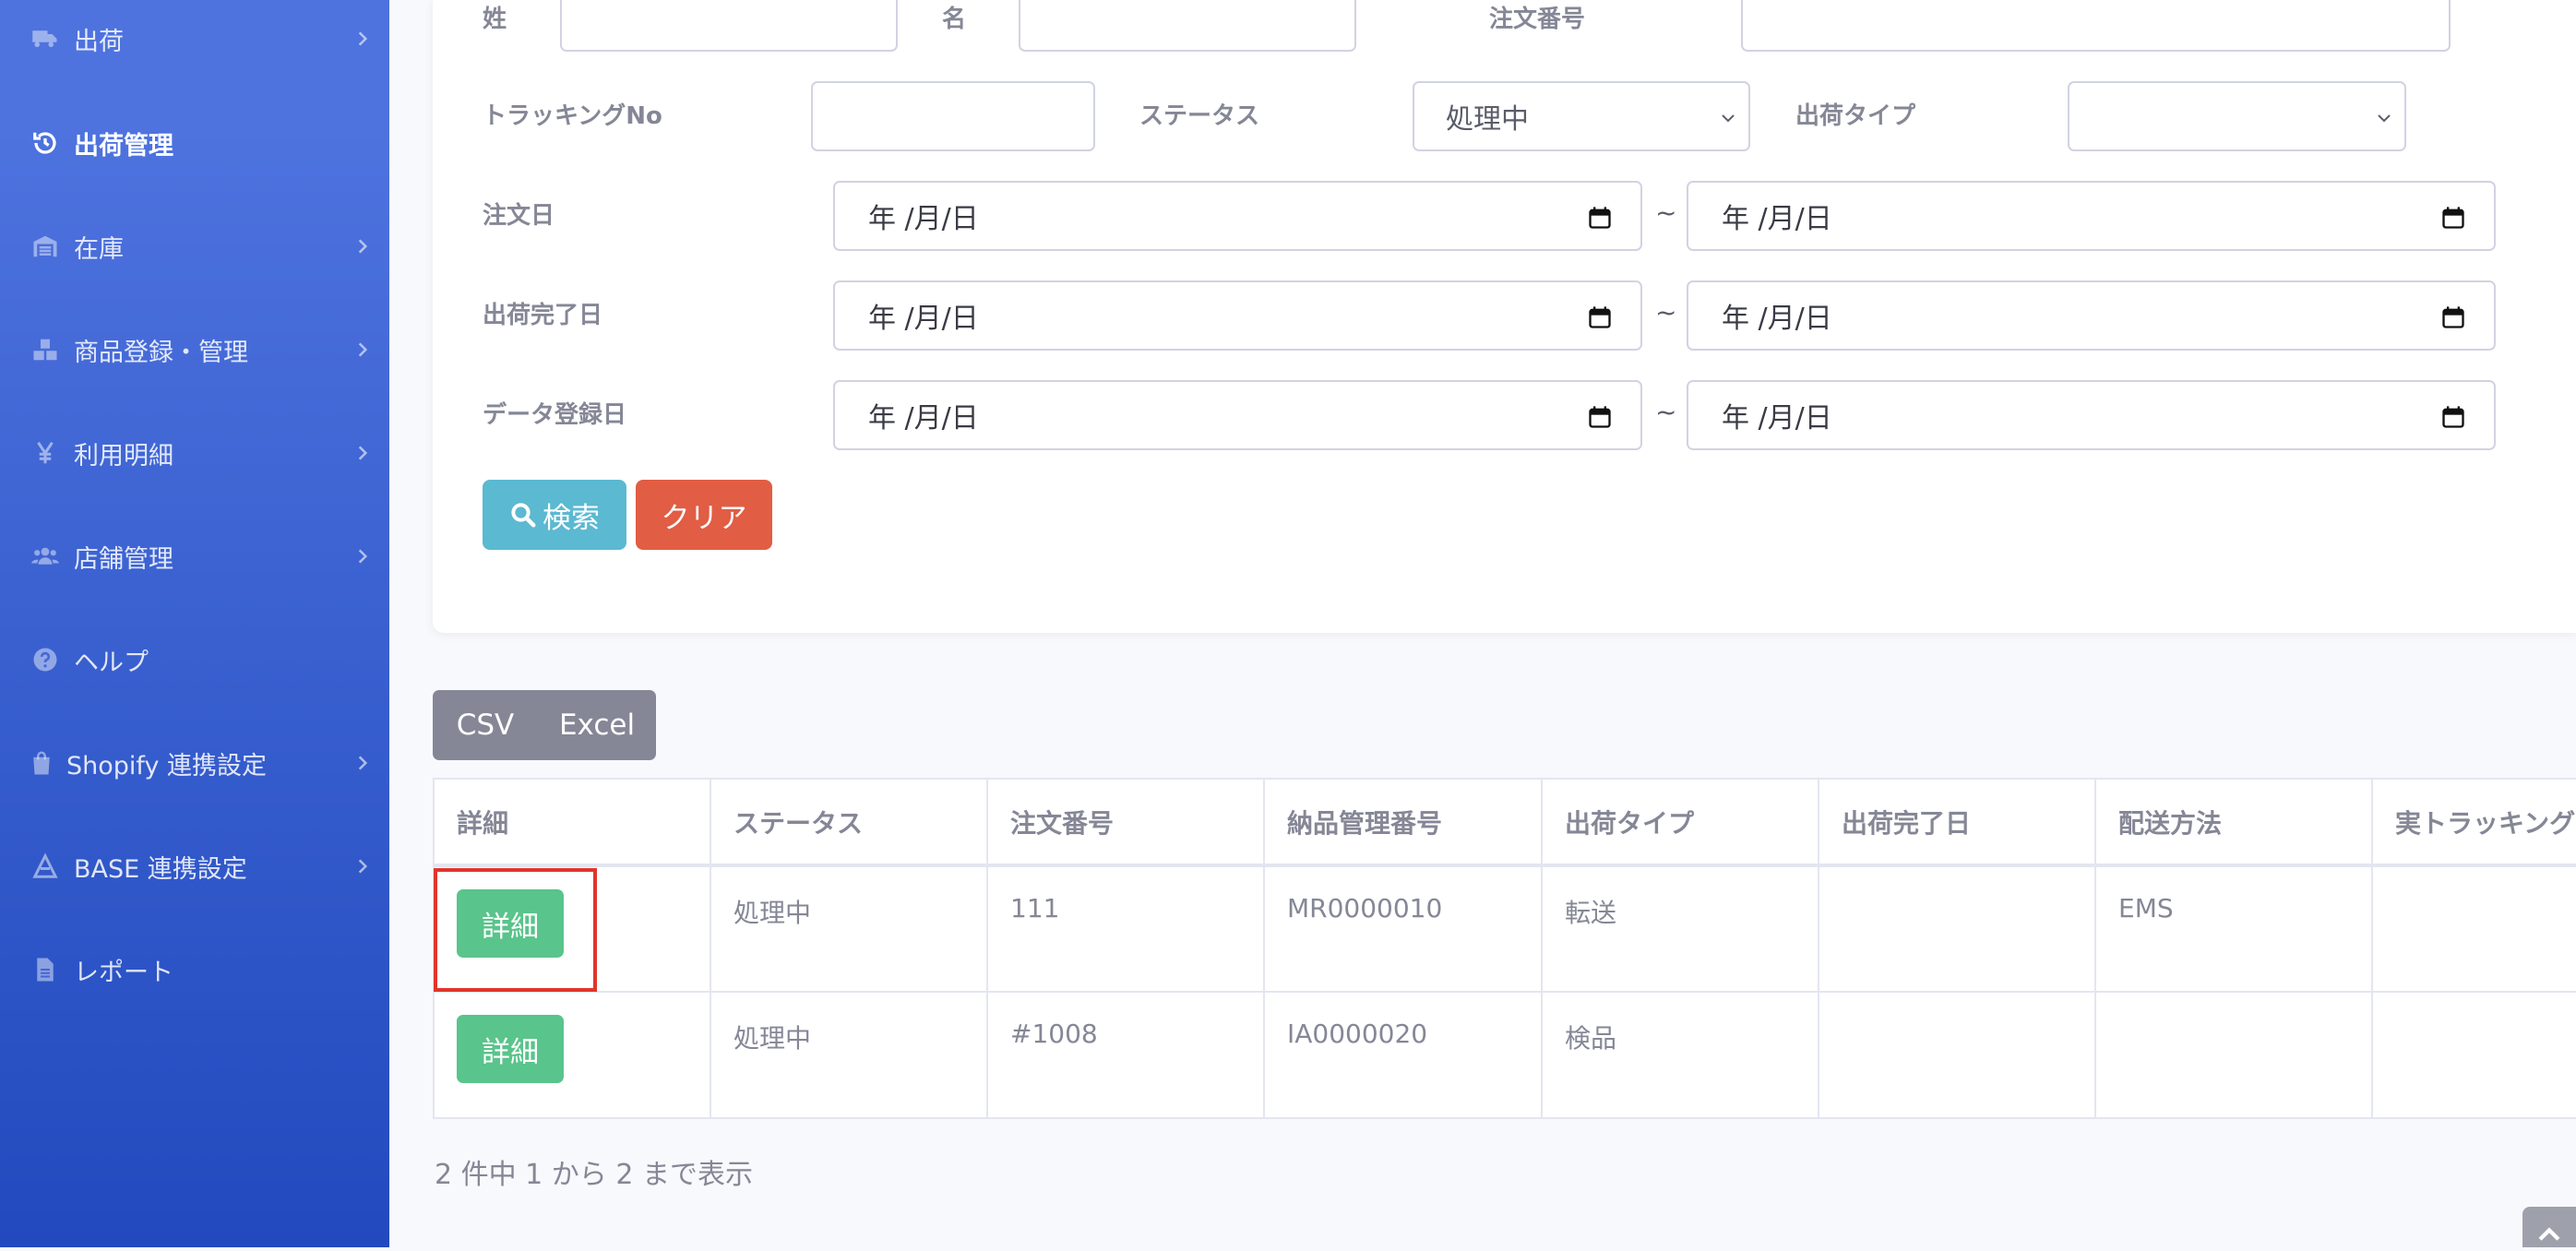 The image size is (2576, 1251). Describe the element at coordinates (195, 246) in the screenshot. I see `sidebar-item-inventory: 在庫` at that location.